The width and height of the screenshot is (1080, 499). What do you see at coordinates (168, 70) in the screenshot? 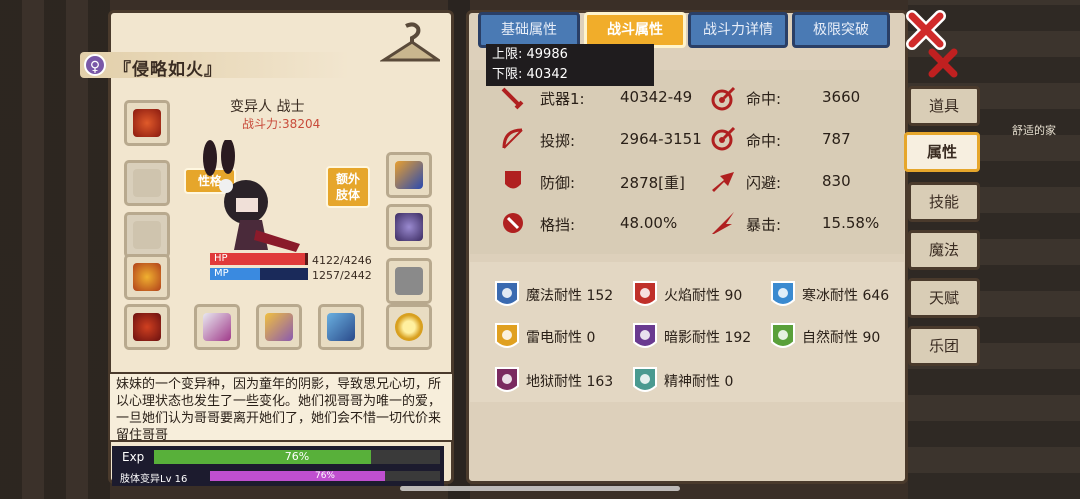
I see `character-title: 『侵略如火』` at bounding box center [168, 70].